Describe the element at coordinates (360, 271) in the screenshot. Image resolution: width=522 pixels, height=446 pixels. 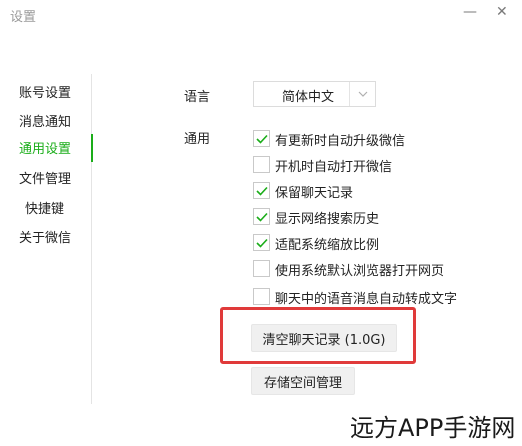
I see `option-label: 使用系统默认浏览器打开网页` at that location.